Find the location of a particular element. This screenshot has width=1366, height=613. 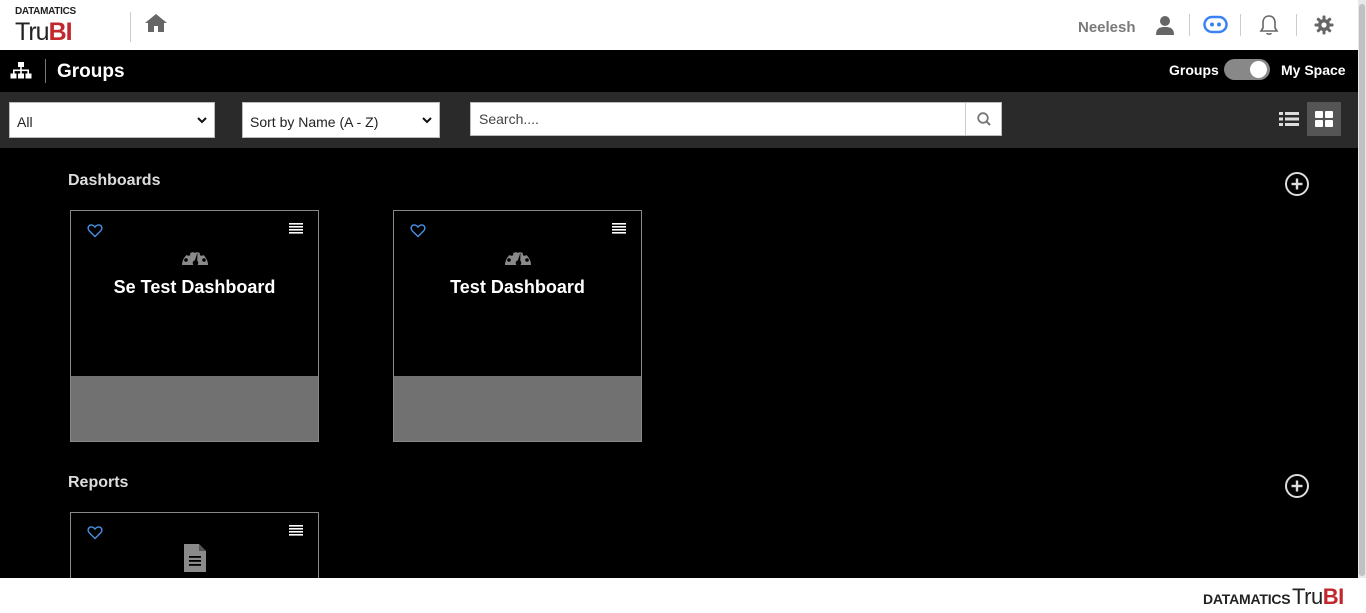

sitemap-icon is located at coordinates (21, 71).